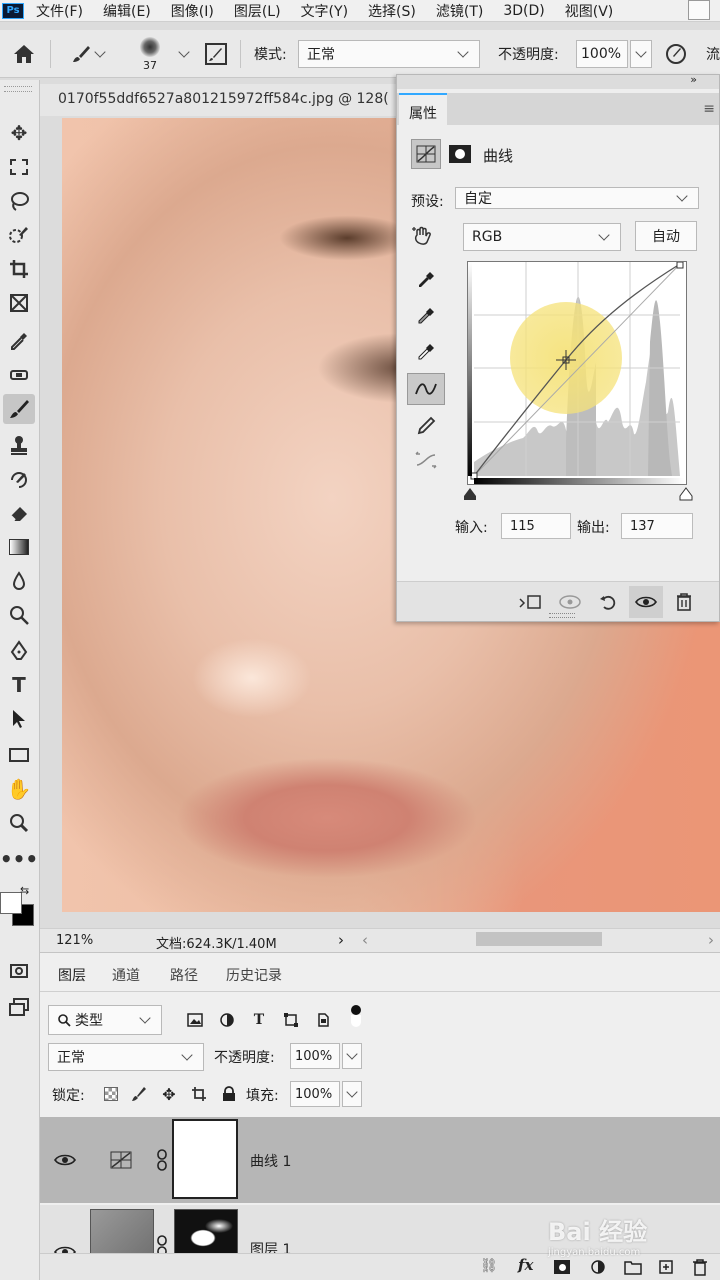  Describe the element at coordinates (169, 1094) in the screenshot. I see `lock-position-button: ✥` at that location.